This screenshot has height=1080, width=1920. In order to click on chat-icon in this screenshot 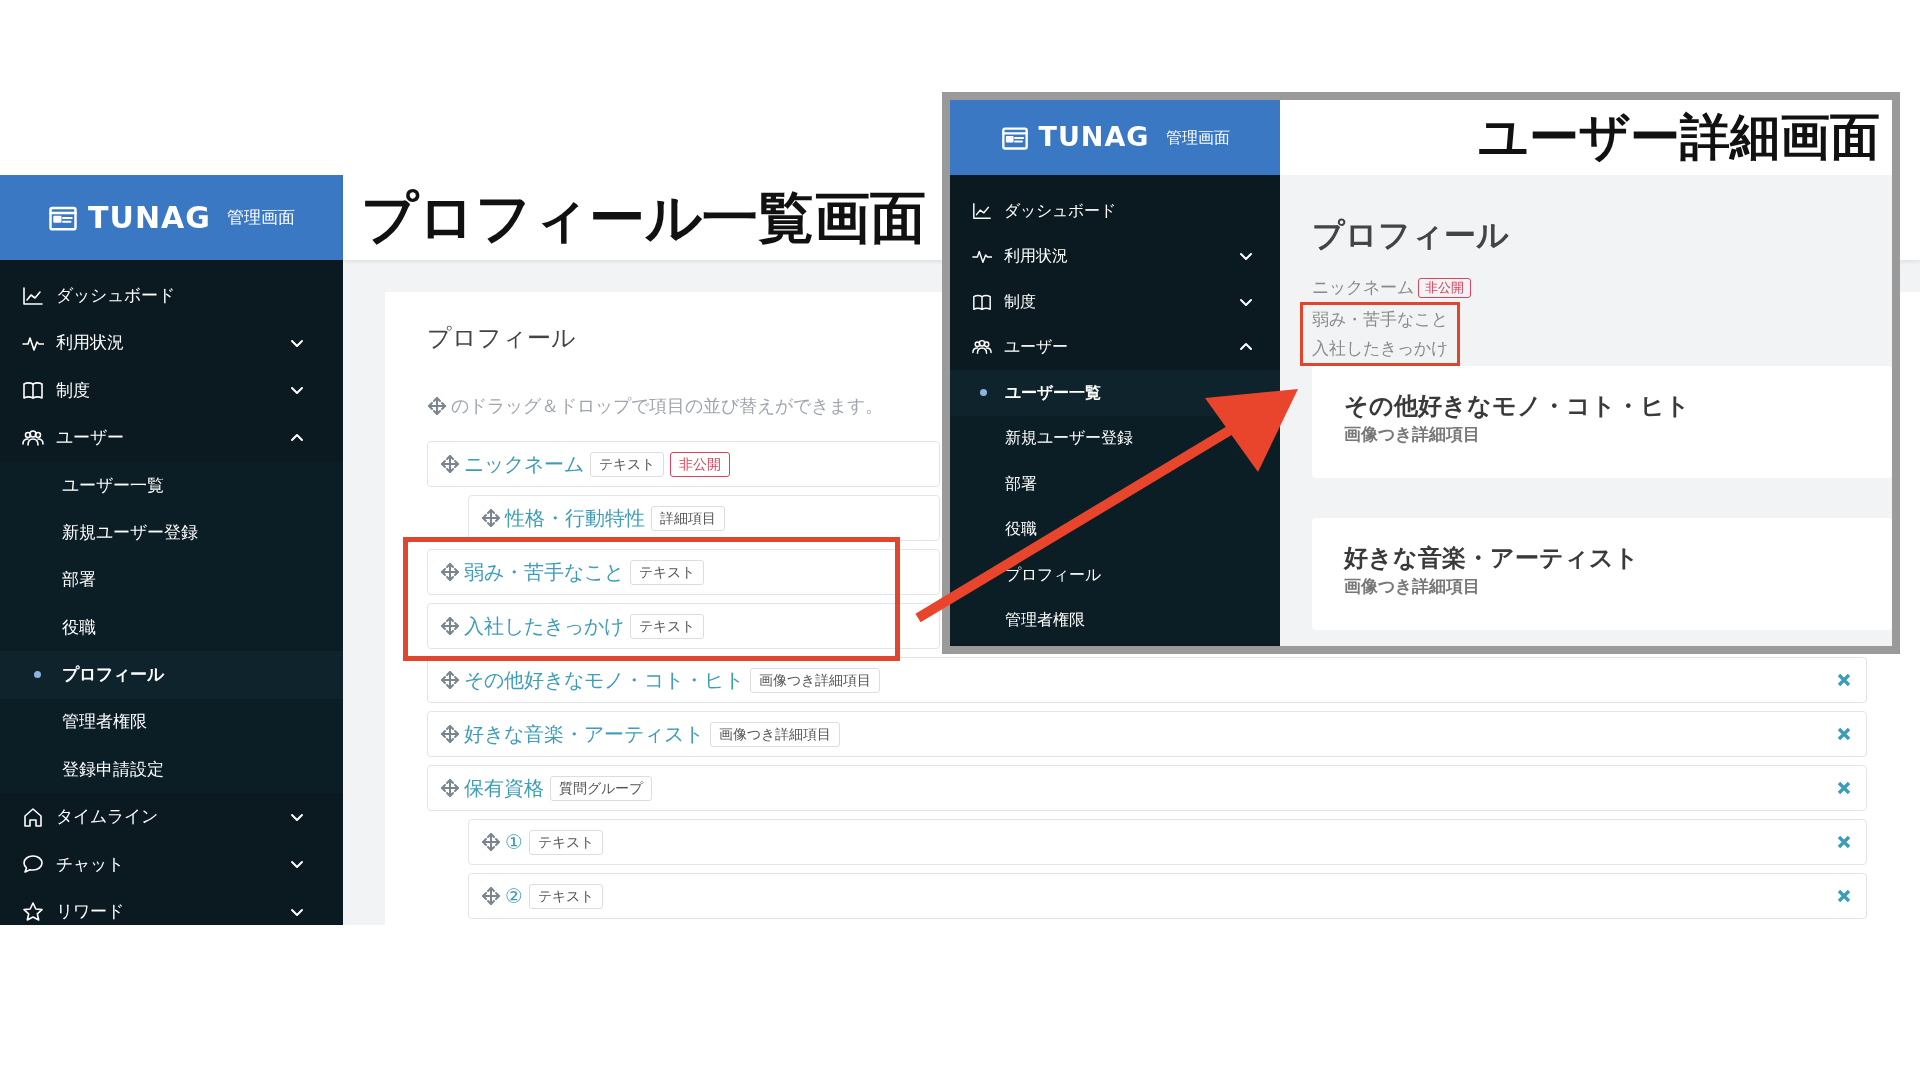, I will do `click(33, 864)`.